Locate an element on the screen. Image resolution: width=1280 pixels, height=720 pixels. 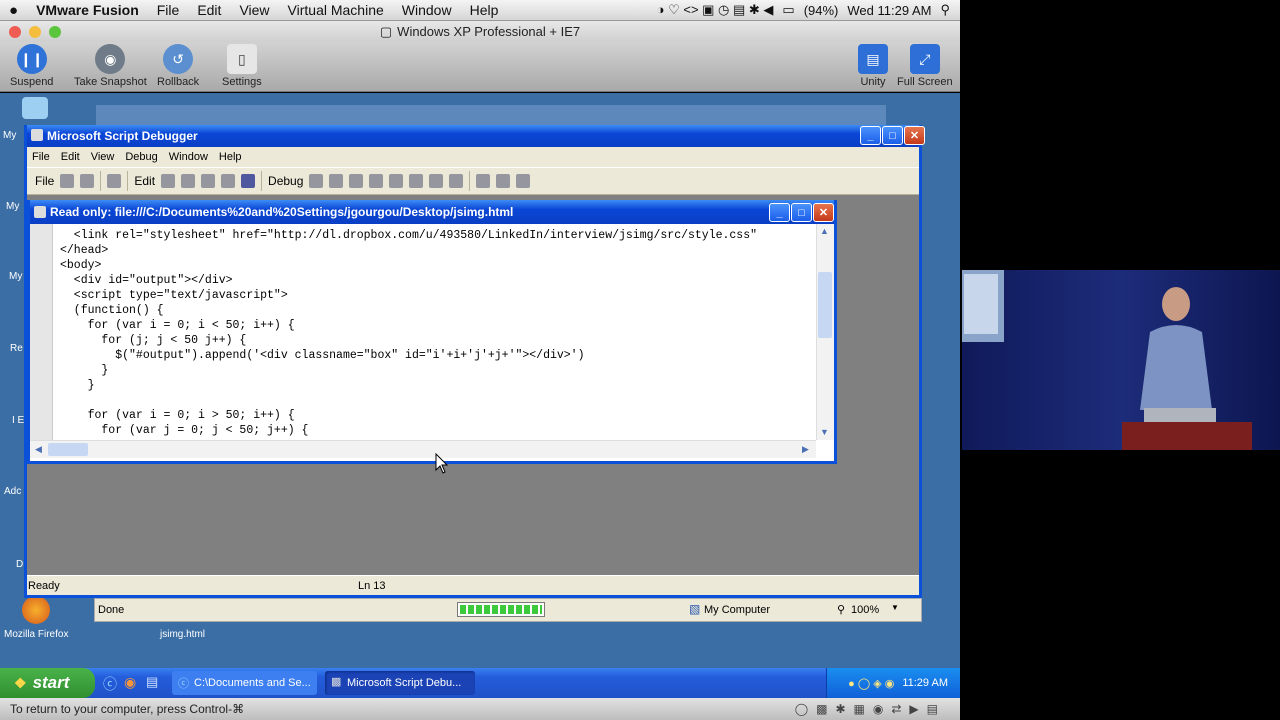
desktop-label: Adc is located at coordinates (12, 491).